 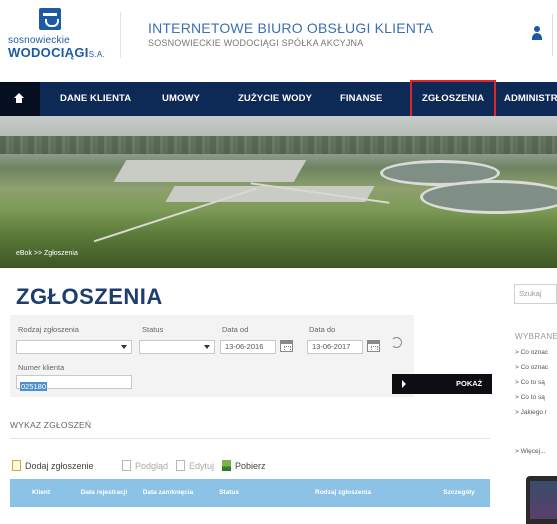 What do you see at coordinates (16, 465) in the screenshot?
I see `new-document-icon` at bounding box center [16, 465].